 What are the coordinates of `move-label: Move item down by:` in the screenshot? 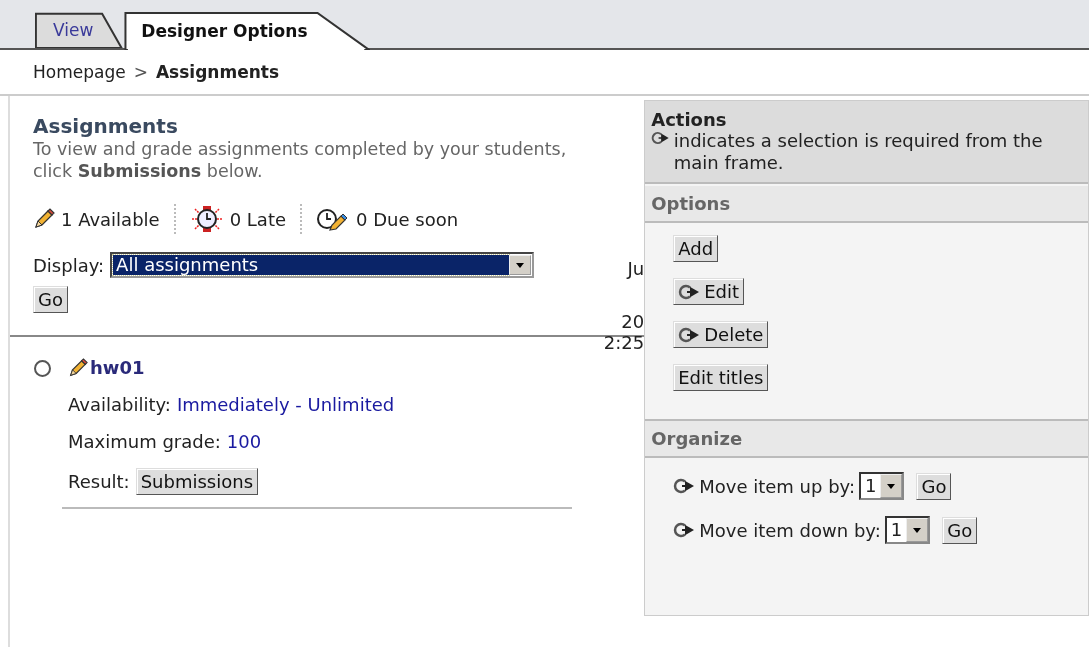 It's located at (790, 530).